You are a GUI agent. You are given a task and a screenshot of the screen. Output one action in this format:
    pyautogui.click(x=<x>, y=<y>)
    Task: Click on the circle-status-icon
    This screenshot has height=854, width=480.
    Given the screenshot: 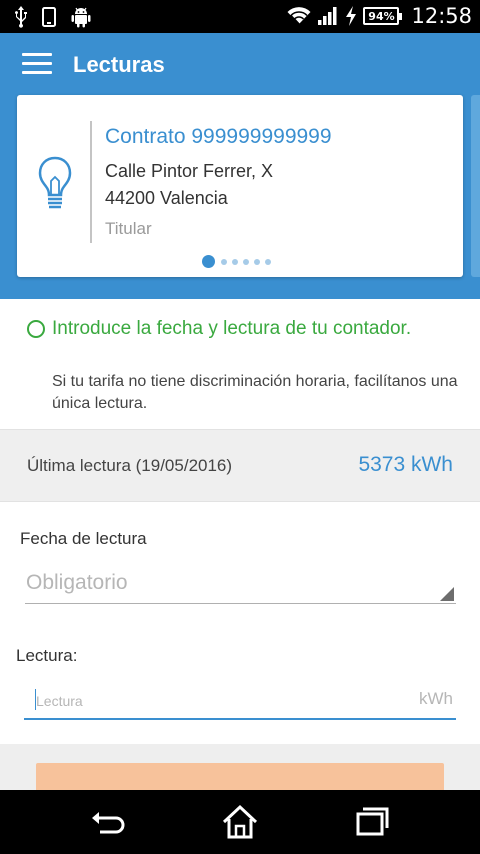 What is the action you would take?
    pyautogui.click(x=36, y=329)
    